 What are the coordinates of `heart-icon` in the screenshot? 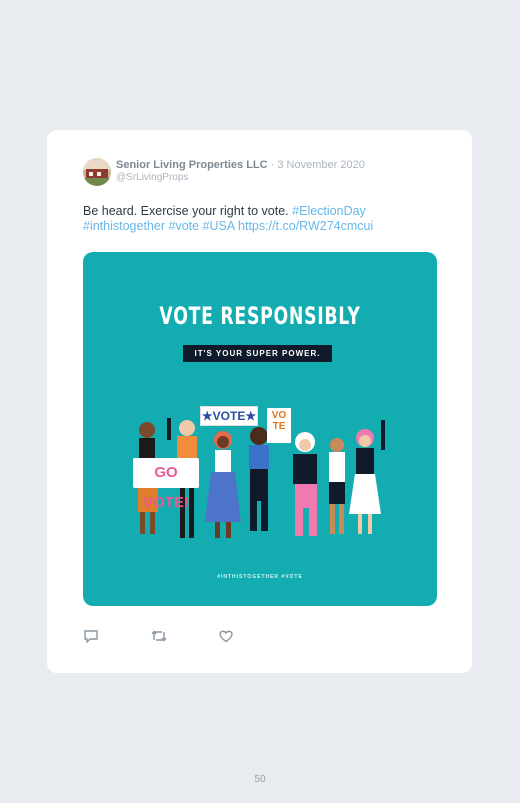 It's located at (227, 636).